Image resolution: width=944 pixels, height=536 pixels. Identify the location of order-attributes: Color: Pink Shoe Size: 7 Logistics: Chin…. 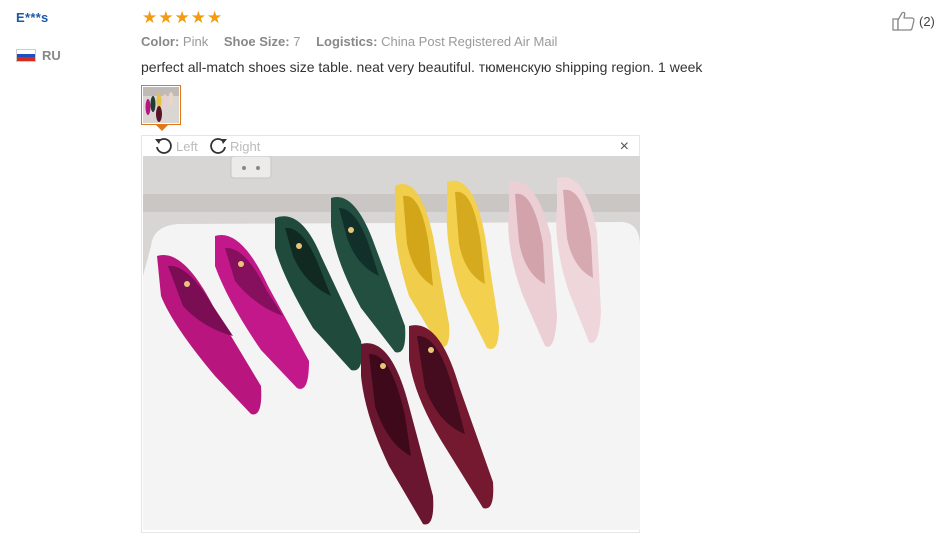
(355, 41).